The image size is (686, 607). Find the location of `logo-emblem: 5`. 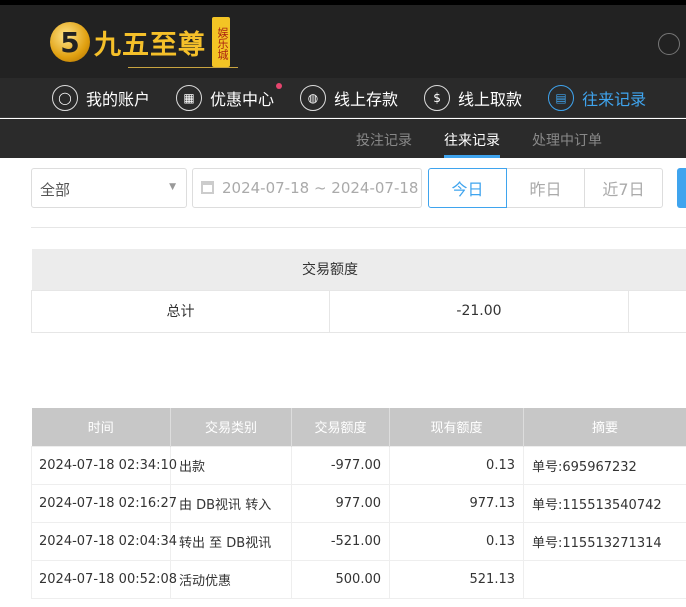

logo-emblem: 5 is located at coordinates (70, 42).